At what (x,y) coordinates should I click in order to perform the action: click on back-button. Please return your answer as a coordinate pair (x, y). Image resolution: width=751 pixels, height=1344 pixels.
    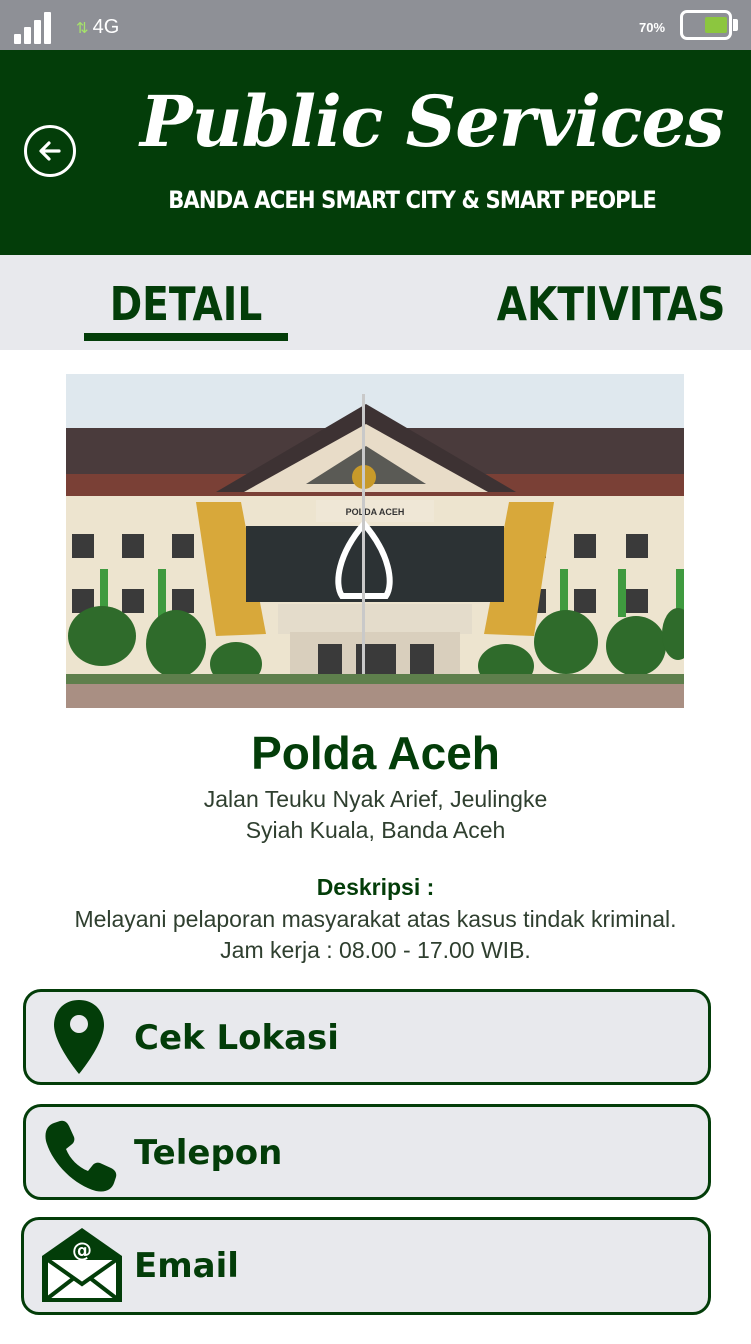
    Looking at the image, I should click on (50, 151).